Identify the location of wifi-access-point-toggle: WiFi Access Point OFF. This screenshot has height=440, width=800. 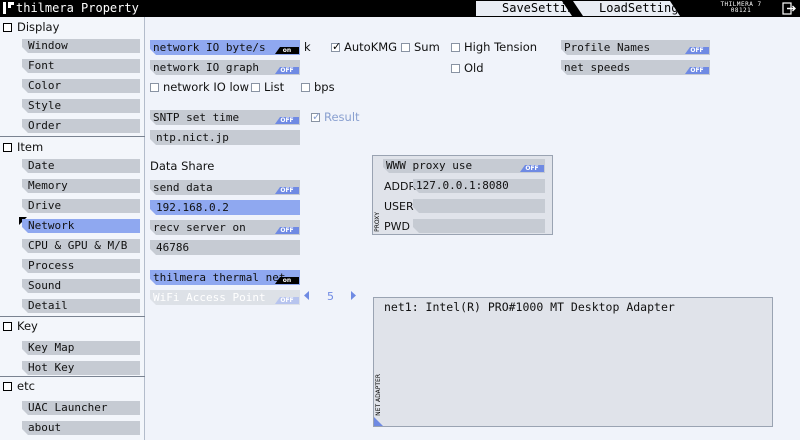
(225, 297).